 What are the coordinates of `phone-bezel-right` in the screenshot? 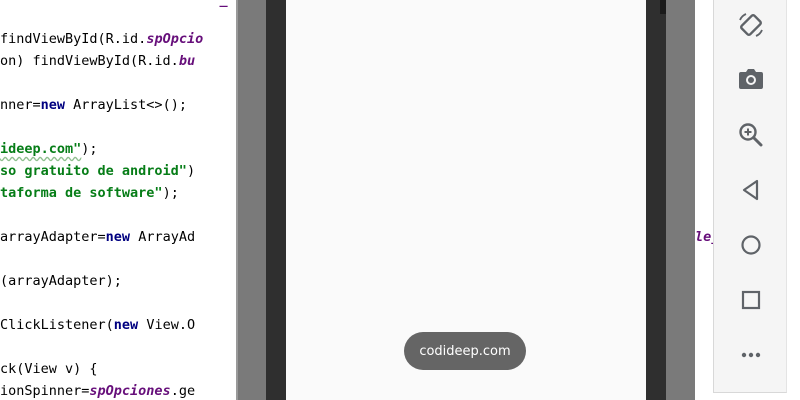 It's located at (656, 200).